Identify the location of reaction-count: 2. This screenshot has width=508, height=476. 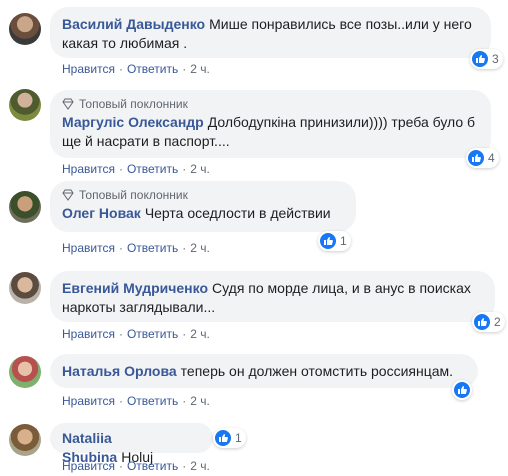
(488, 322).